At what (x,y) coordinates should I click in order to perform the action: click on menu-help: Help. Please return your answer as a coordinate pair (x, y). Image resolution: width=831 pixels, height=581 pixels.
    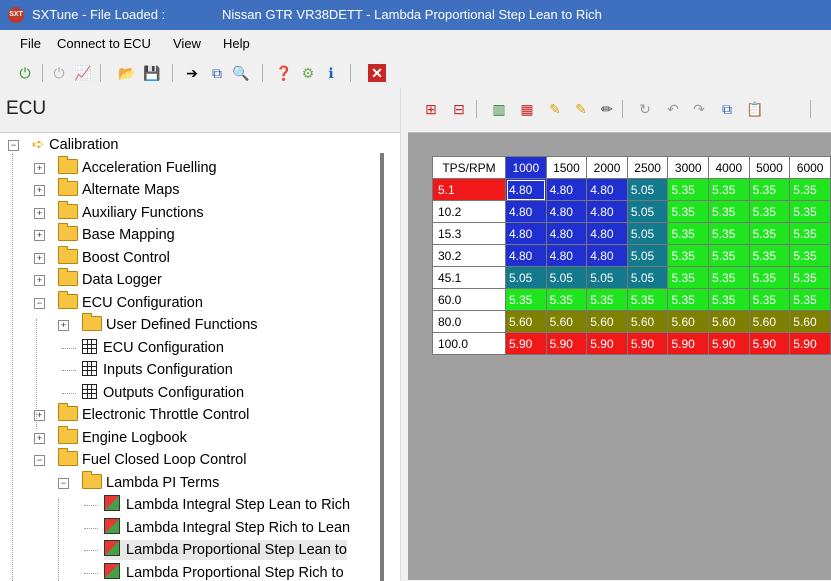
    Looking at the image, I should click on (236, 43).